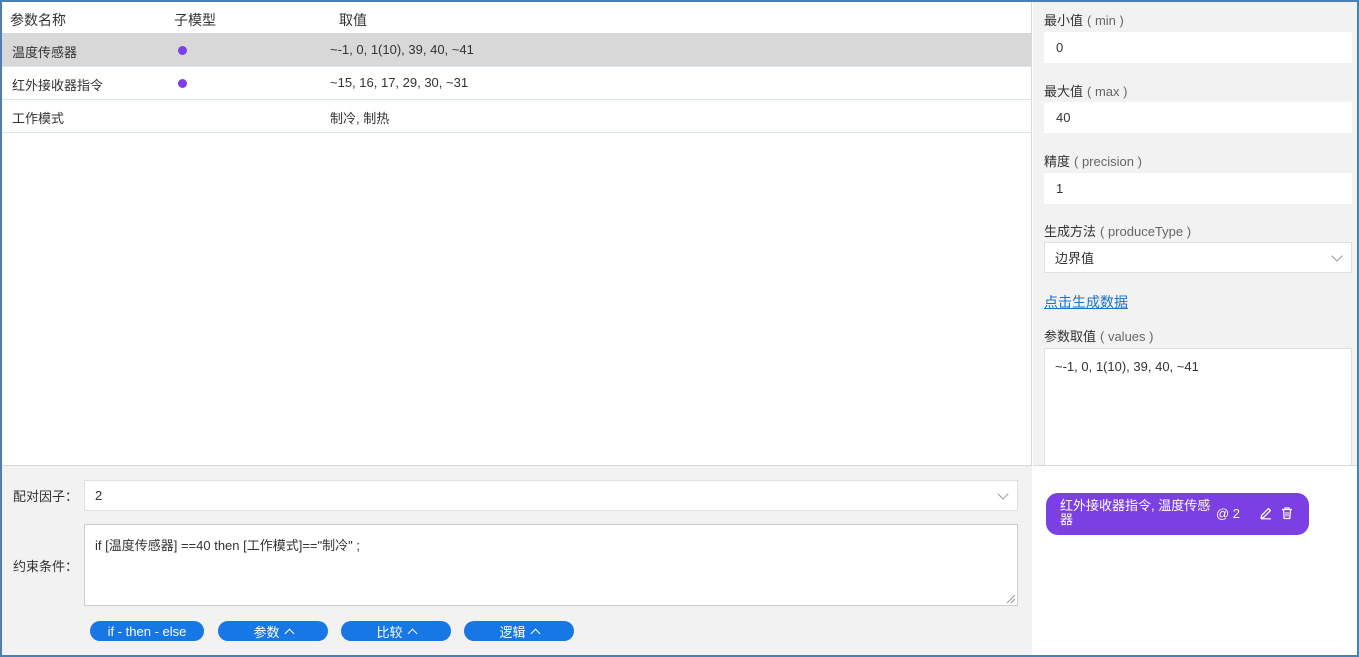  What do you see at coordinates (45, 52) in the screenshot?
I see `row-param-name: 温度传感器` at bounding box center [45, 52].